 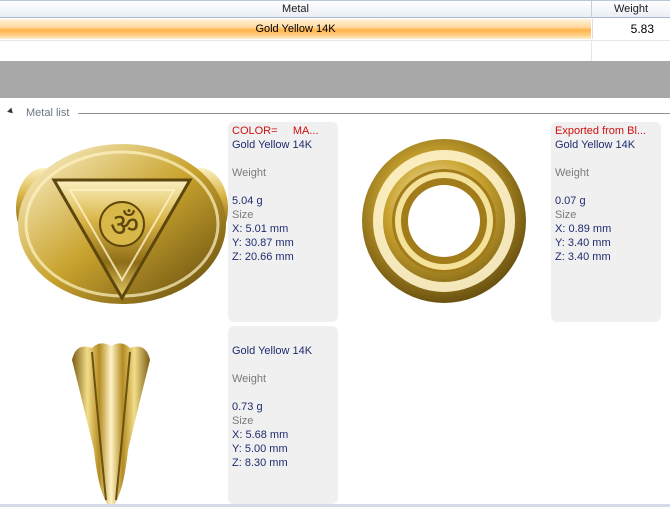 I want to click on metal-list-group-header: Metal list, so click(x=335, y=113).